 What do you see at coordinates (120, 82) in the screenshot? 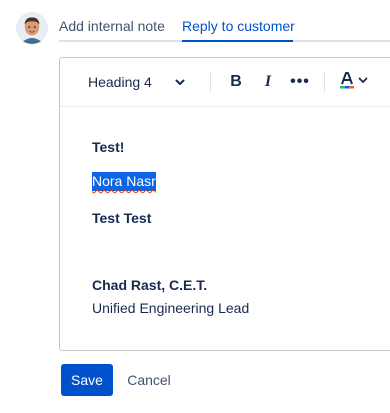
I see `text-style-value: Heading 4` at bounding box center [120, 82].